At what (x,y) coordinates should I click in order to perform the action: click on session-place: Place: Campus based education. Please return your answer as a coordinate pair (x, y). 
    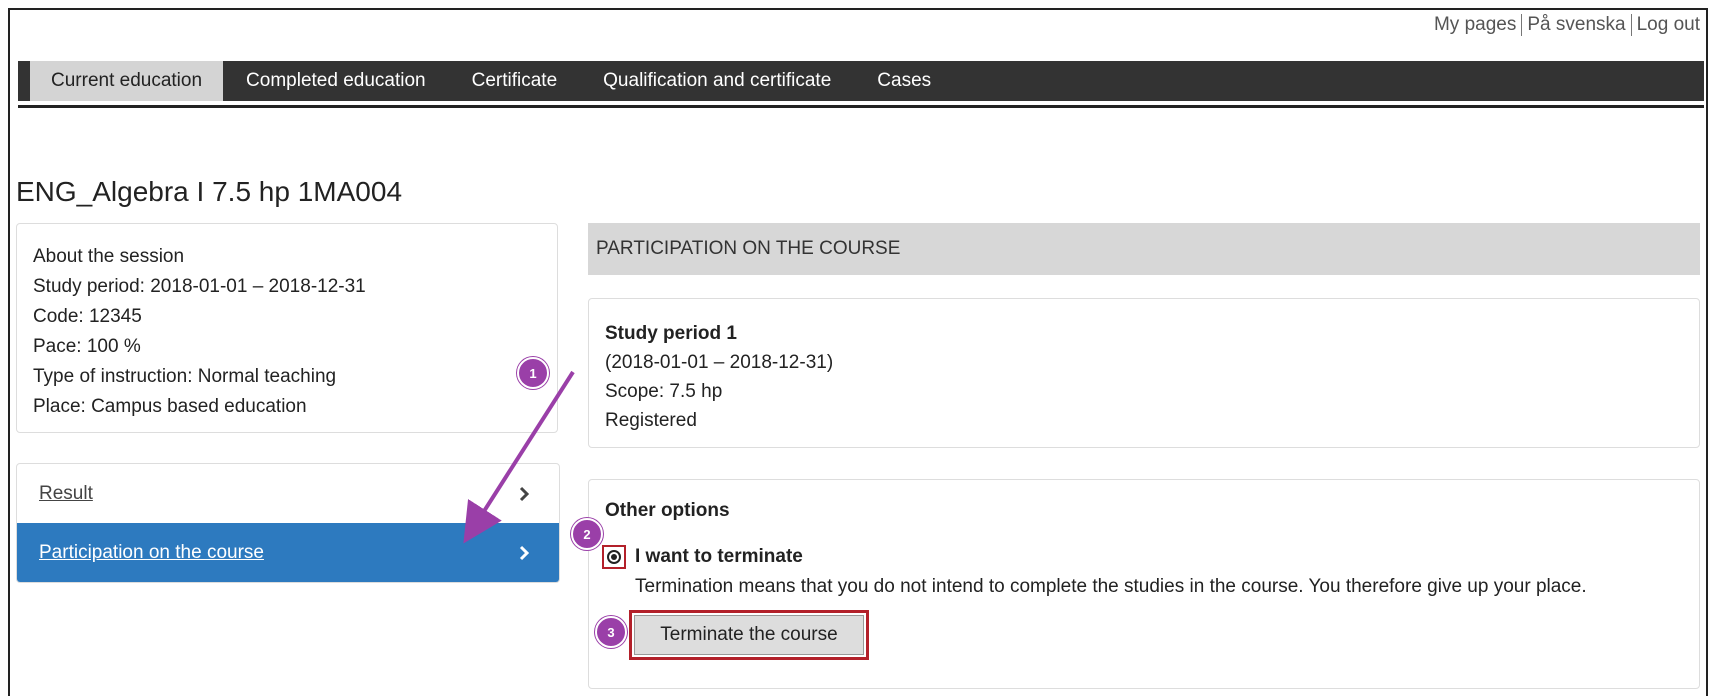
    Looking at the image, I should click on (170, 406).